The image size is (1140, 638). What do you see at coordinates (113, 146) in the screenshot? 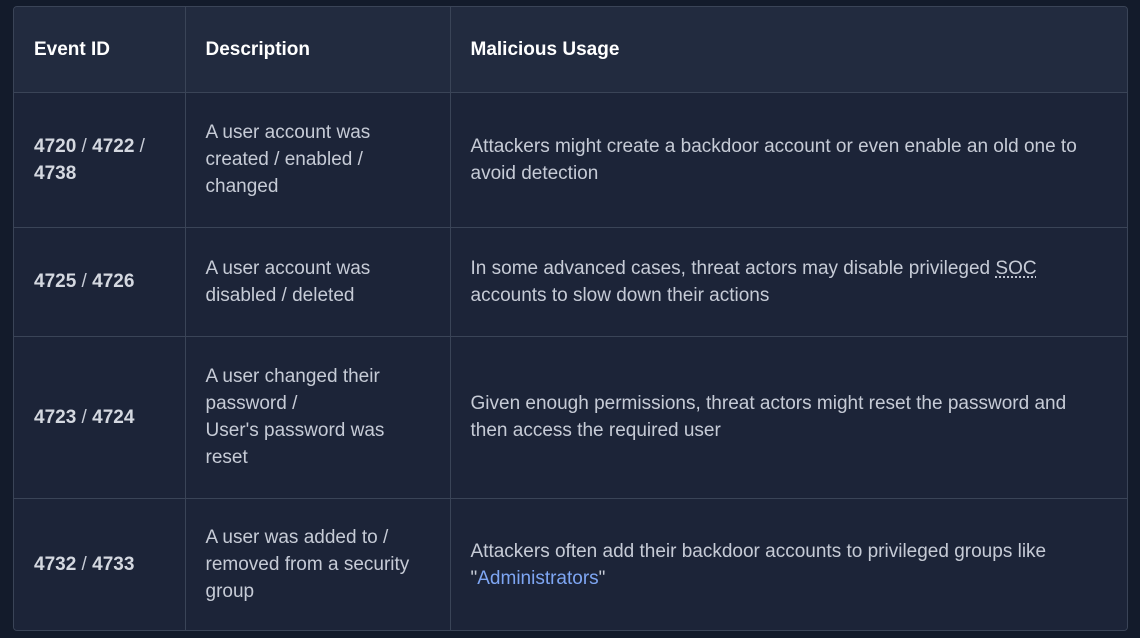
I see `event-id: 4722` at bounding box center [113, 146].